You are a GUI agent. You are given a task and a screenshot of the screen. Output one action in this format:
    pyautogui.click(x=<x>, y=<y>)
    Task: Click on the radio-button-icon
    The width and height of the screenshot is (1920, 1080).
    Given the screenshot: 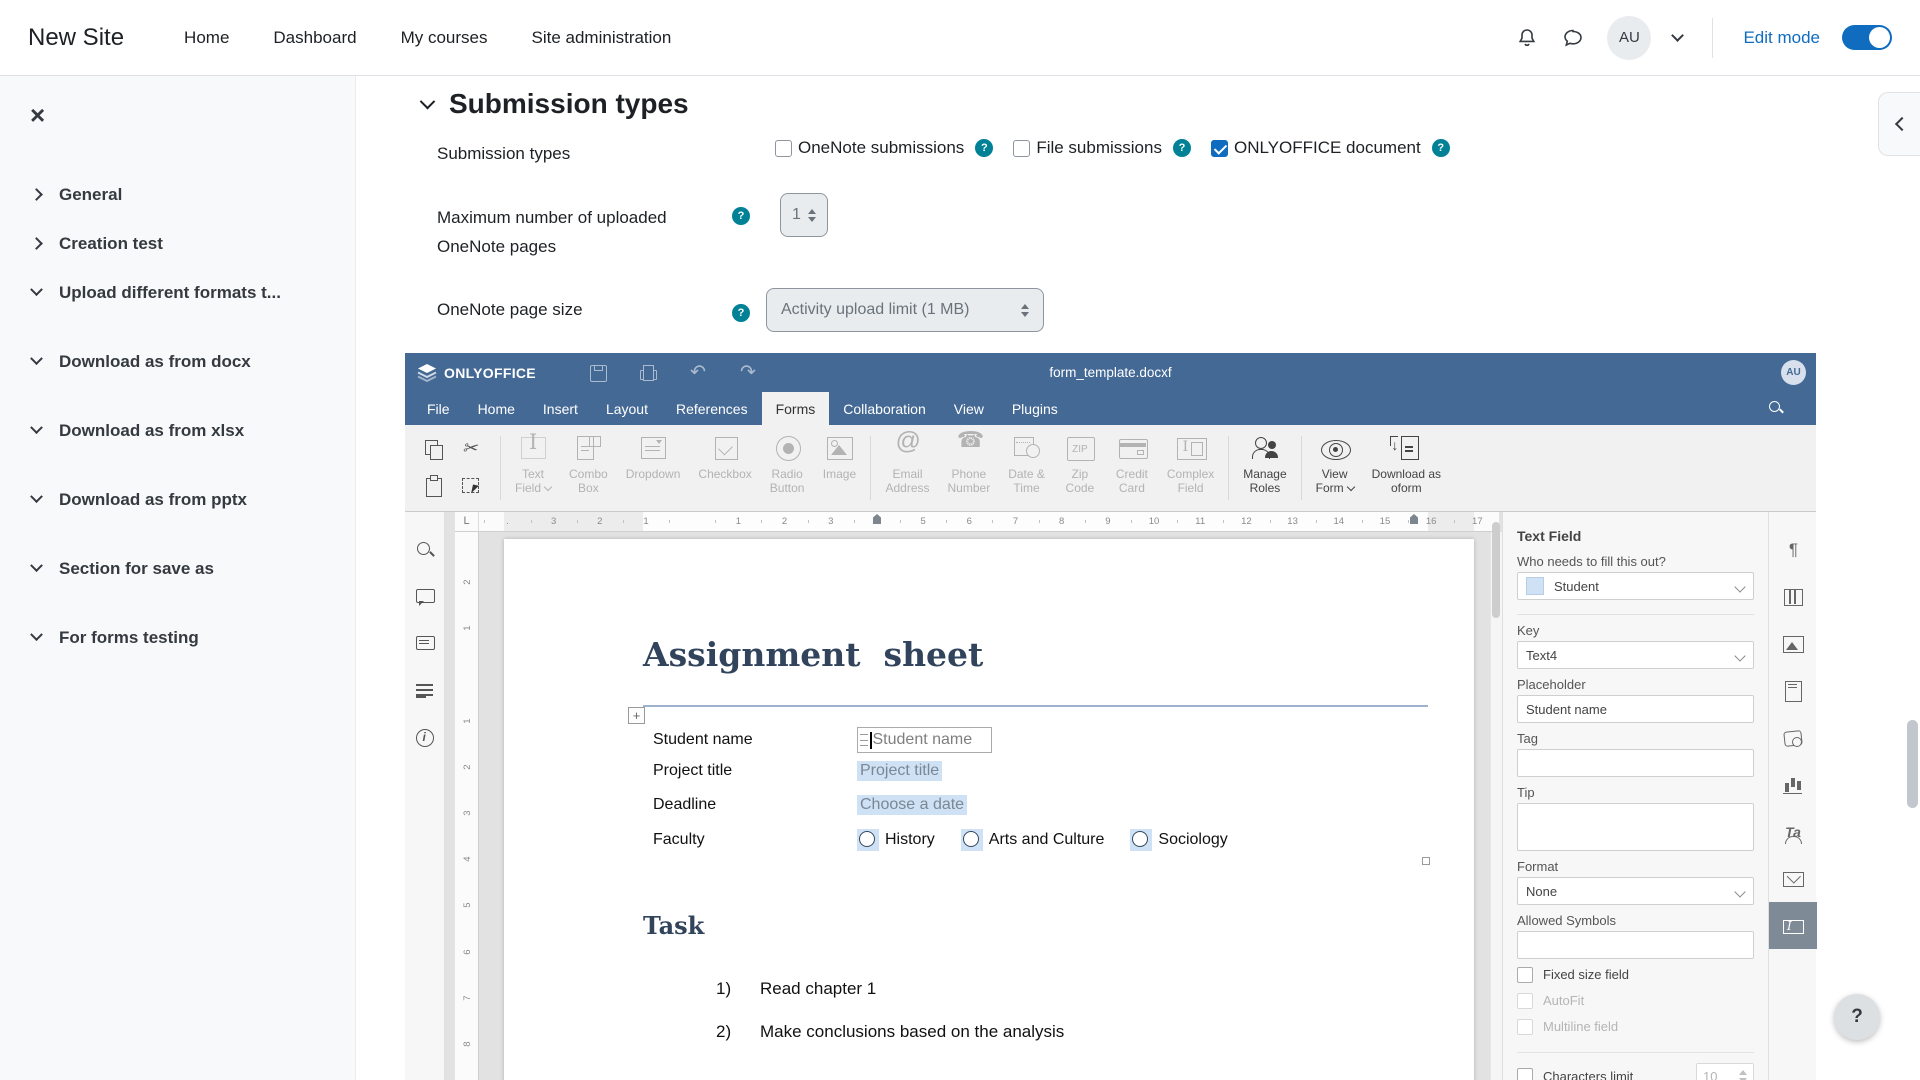 What is the action you would take?
    pyautogui.click(x=971, y=840)
    